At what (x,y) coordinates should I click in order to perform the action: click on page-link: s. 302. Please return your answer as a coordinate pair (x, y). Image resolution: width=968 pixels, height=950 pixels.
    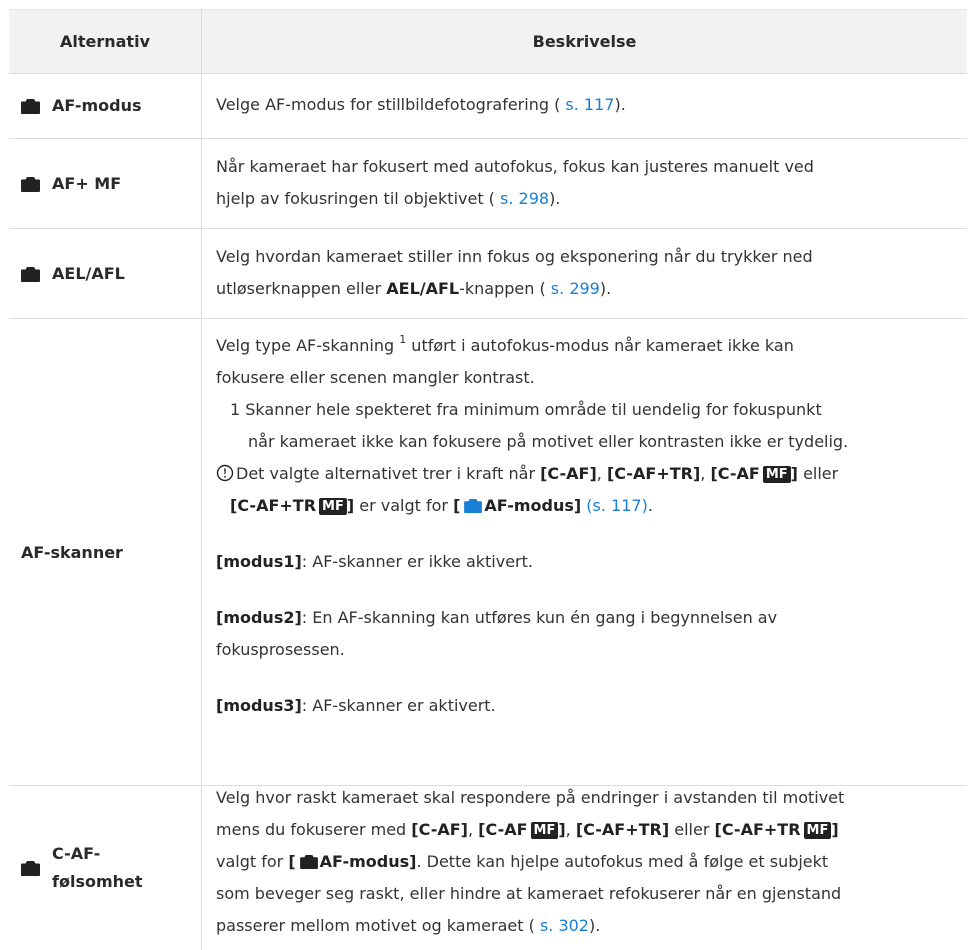
    Looking at the image, I should click on (562, 925).